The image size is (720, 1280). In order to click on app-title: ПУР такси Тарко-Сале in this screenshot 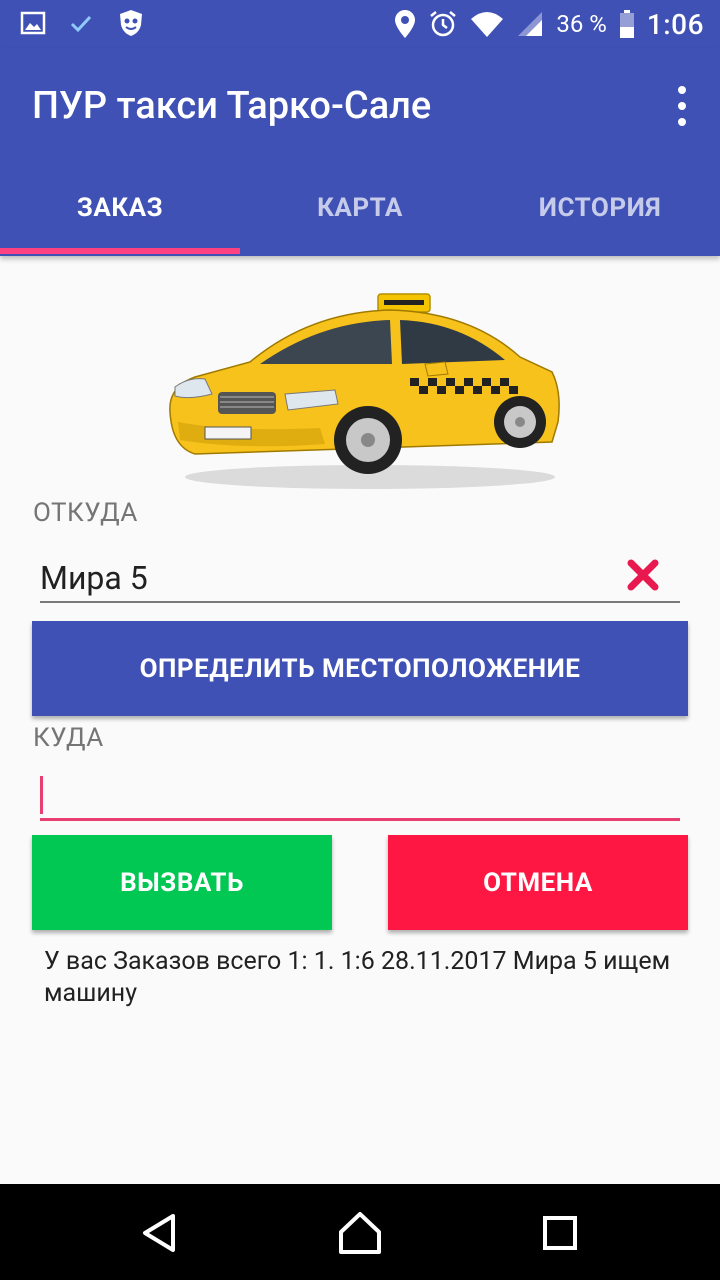, I will do `click(232, 106)`.